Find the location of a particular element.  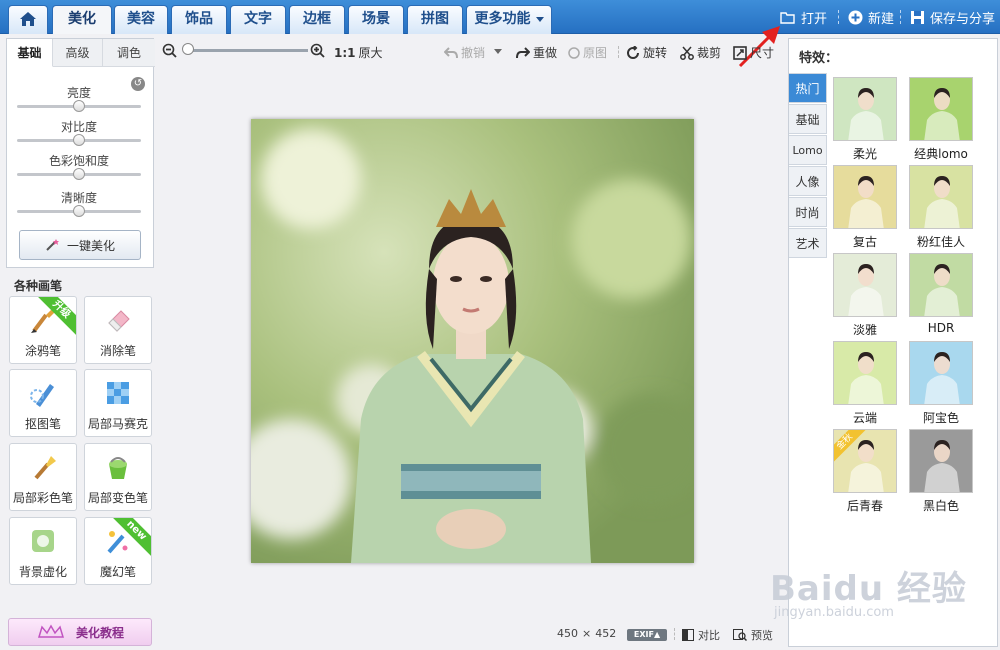

saturation-slider: 色彩饱和度 is located at coordinates (79, 166).